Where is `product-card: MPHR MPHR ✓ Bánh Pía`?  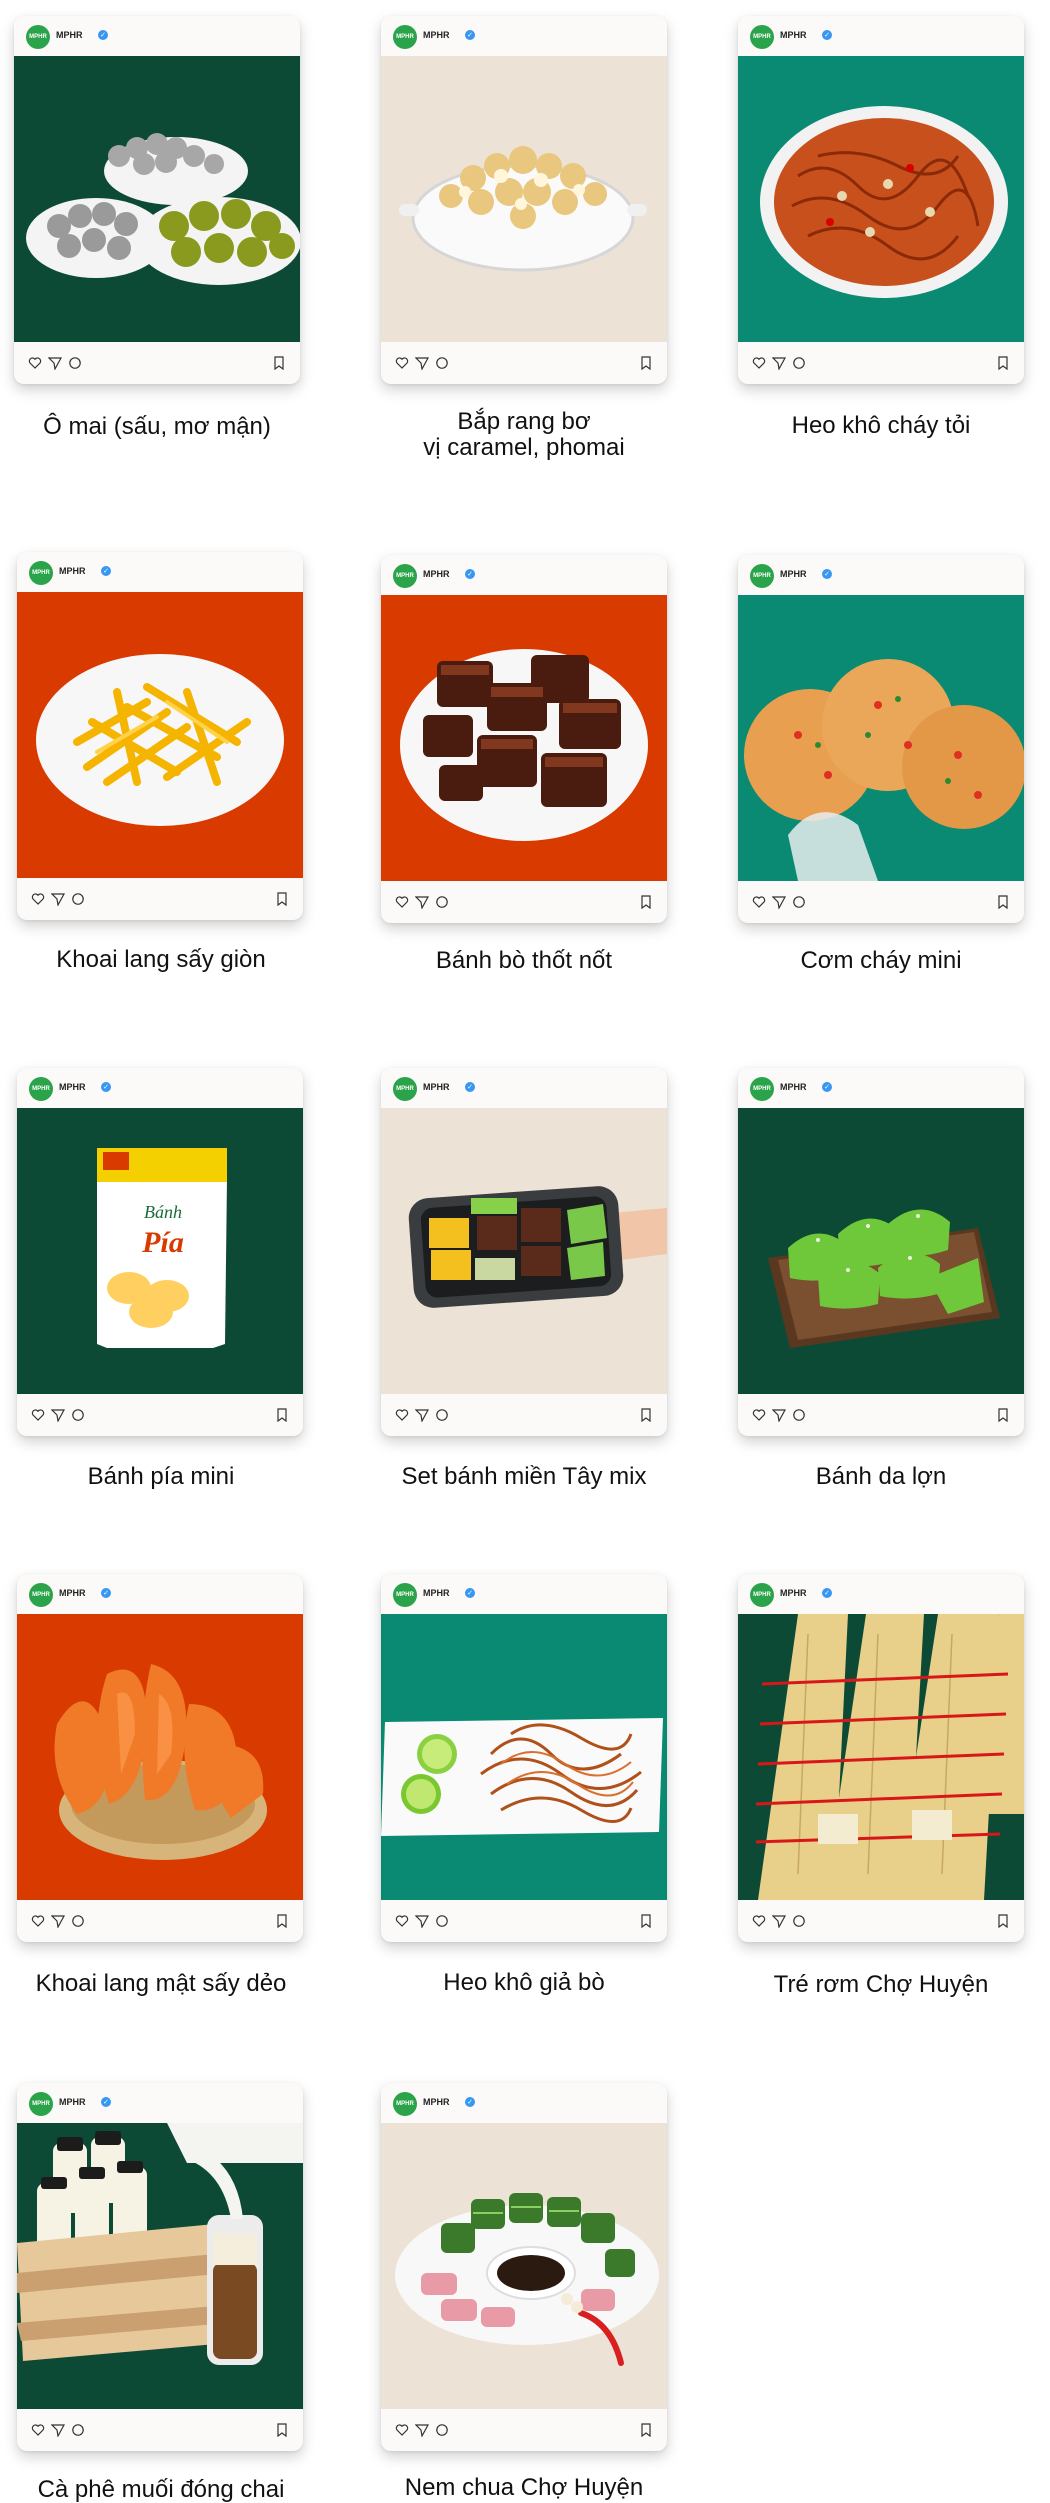 product-card: MPHR MPHR ✓ Bánh Pía is located at coordinates (160, 1252).